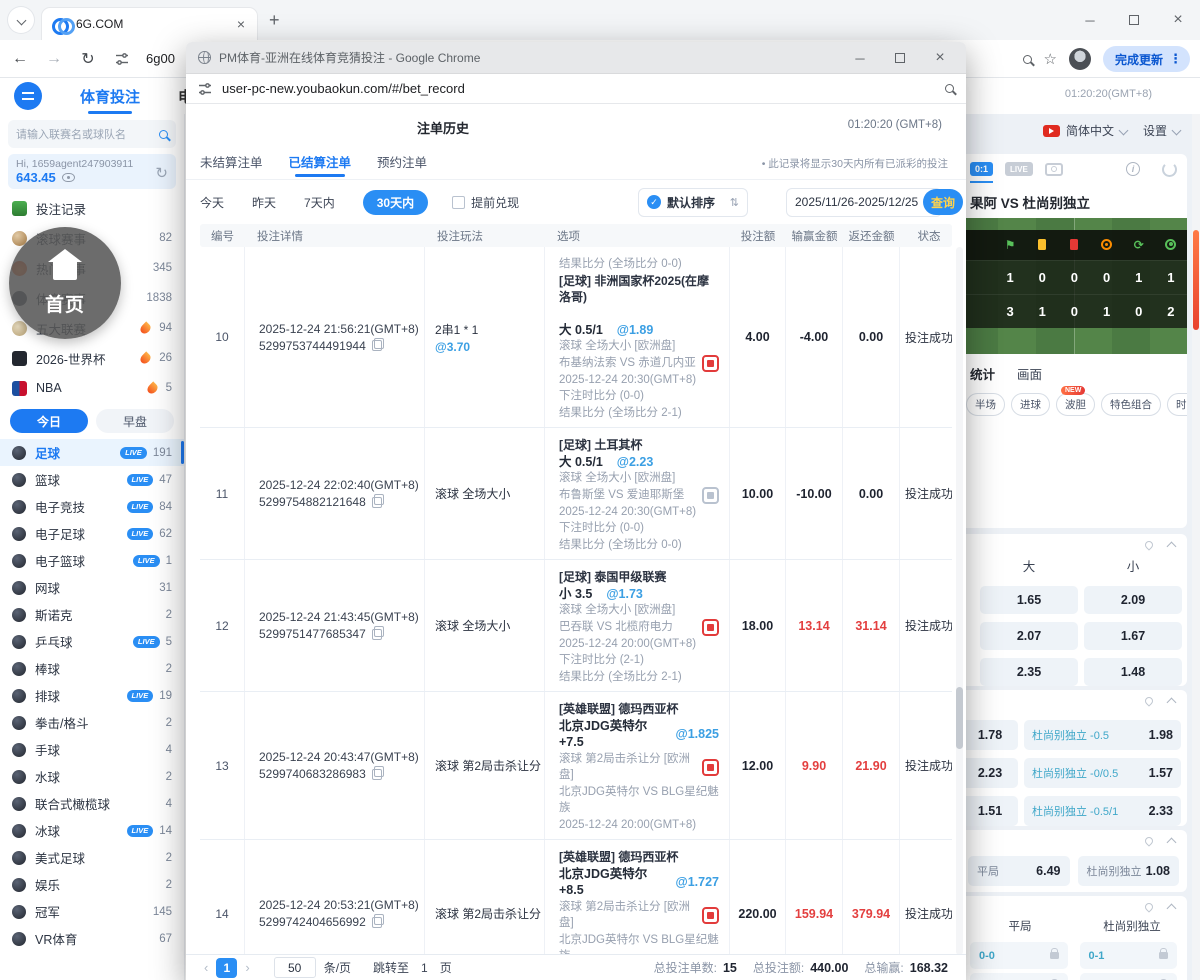 This screenshot has height=980, width=1200. I want to click on sidebar-sport-item: 电子篮球 LIVE 1, so click(92, 560).